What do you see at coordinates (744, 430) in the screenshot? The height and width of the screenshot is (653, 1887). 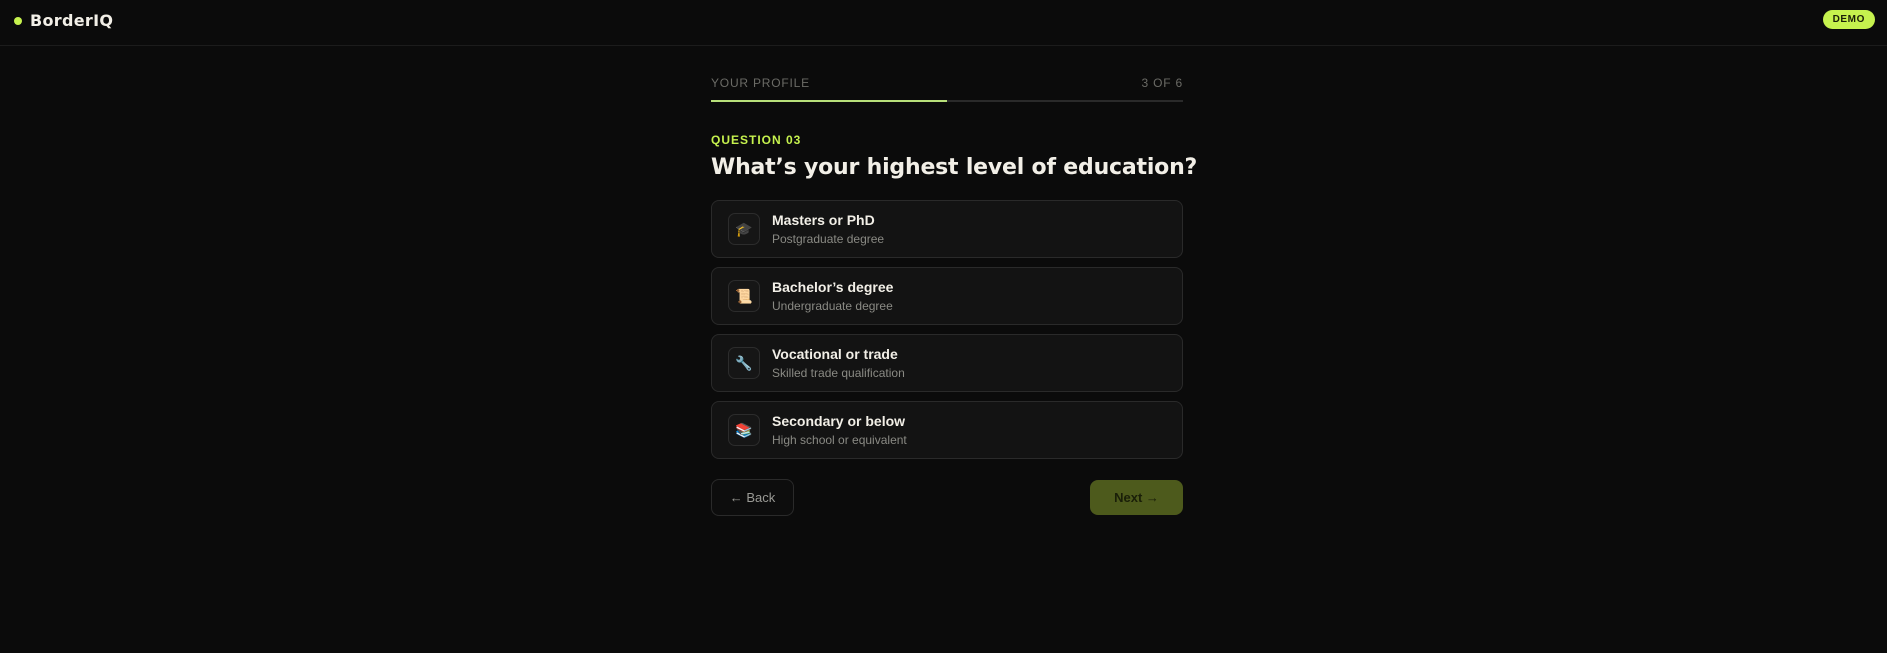 I see `books-icon: 📚` at bounding box center [744, 430].